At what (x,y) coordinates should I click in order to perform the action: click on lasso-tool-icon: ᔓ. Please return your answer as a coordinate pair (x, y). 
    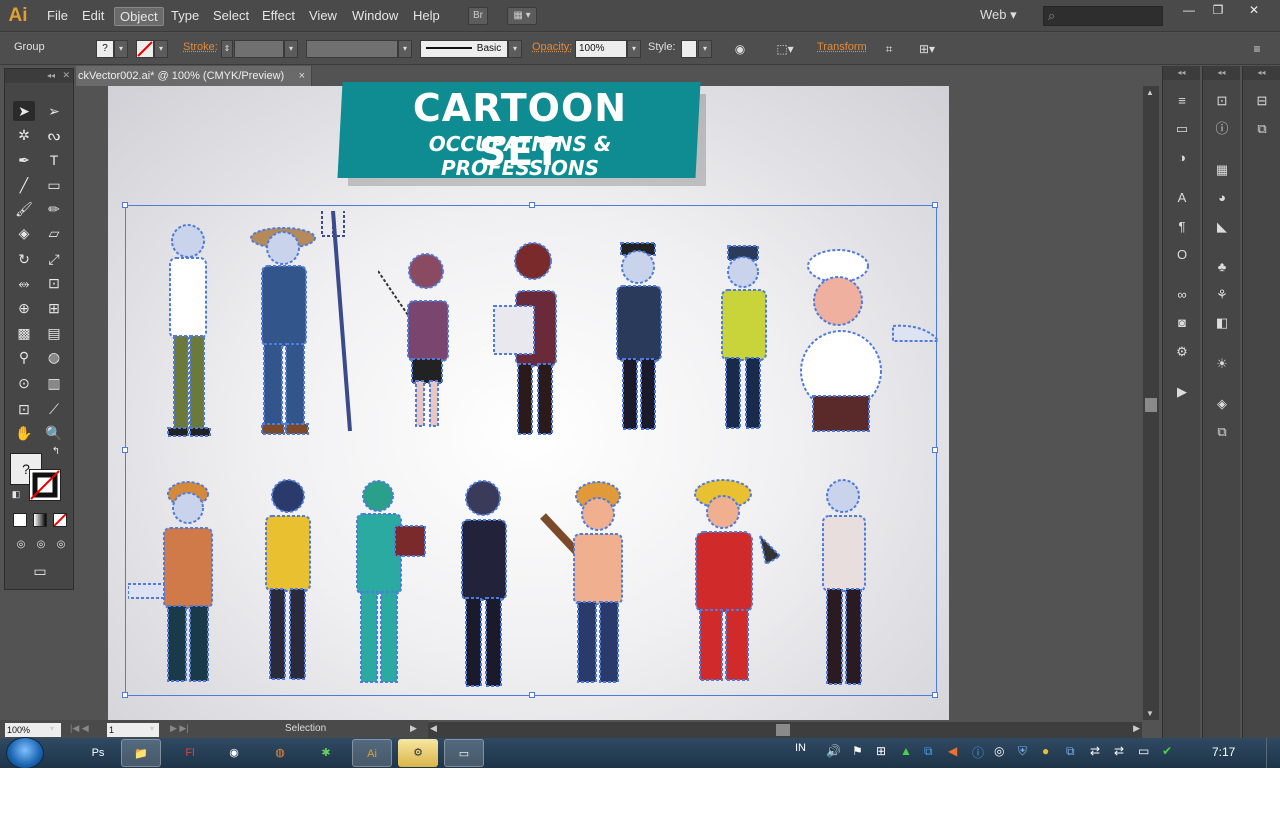
    Looking at the image, I should click on (54, 135).